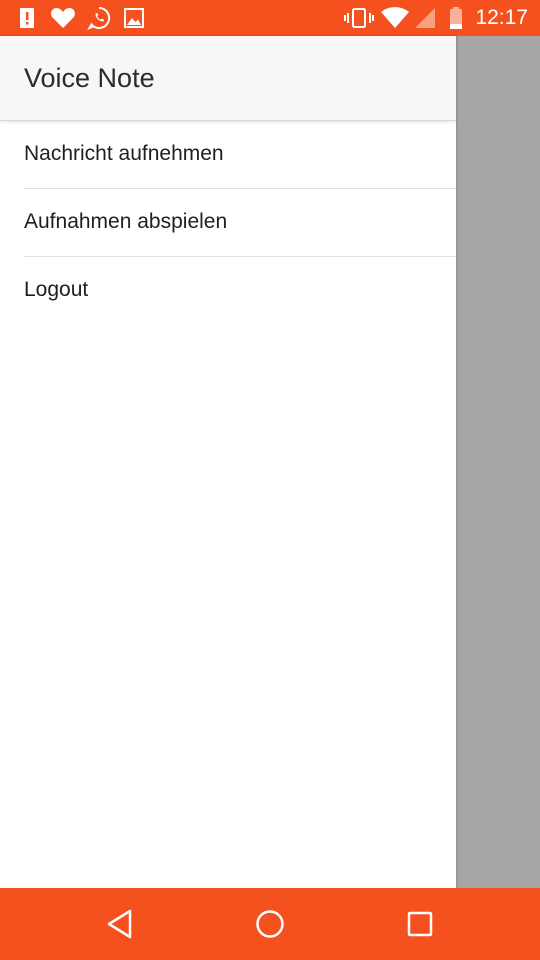  What do you see at coordinates (124, 153) in the screenshot?
I see `menu-item-label: Nachricht aufnehmen` at bounding box center [124, 153].